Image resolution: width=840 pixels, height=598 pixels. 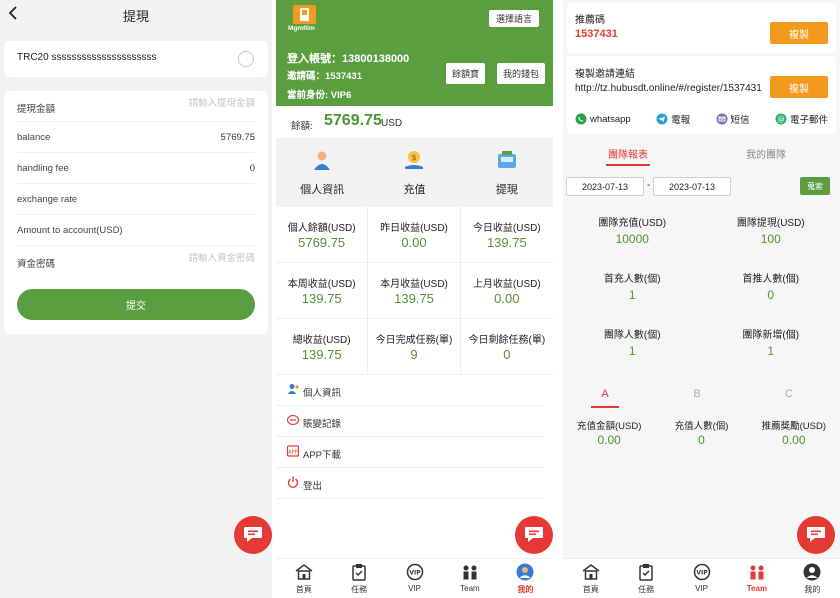 What do you see at coordinates (301, 28) in the screenshot?
I see `logo-text: Mgmfilm` at bounding box center [301, 28].